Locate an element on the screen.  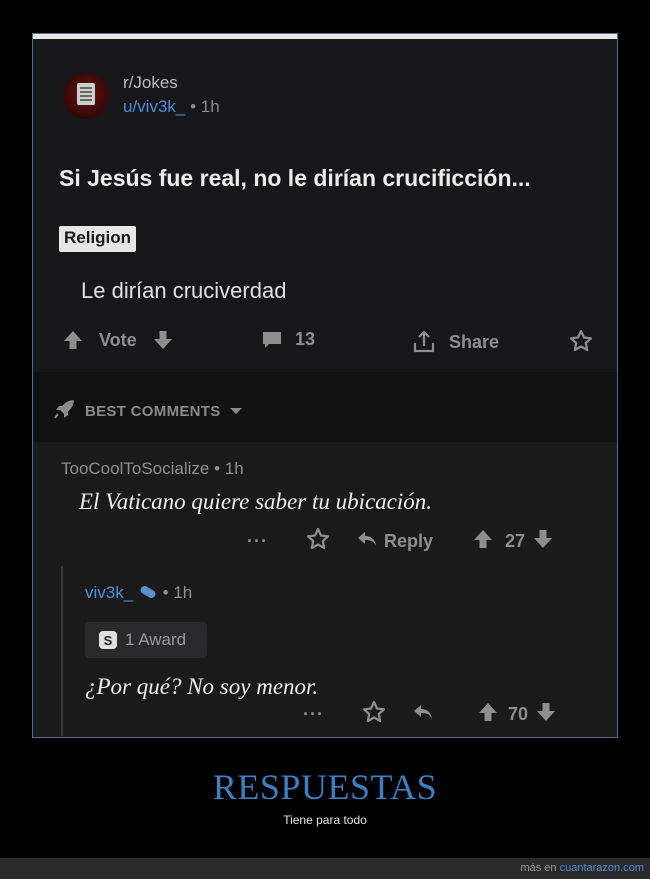
post-body: Le dirían cruciverdad is located at coordinates (184, 290).